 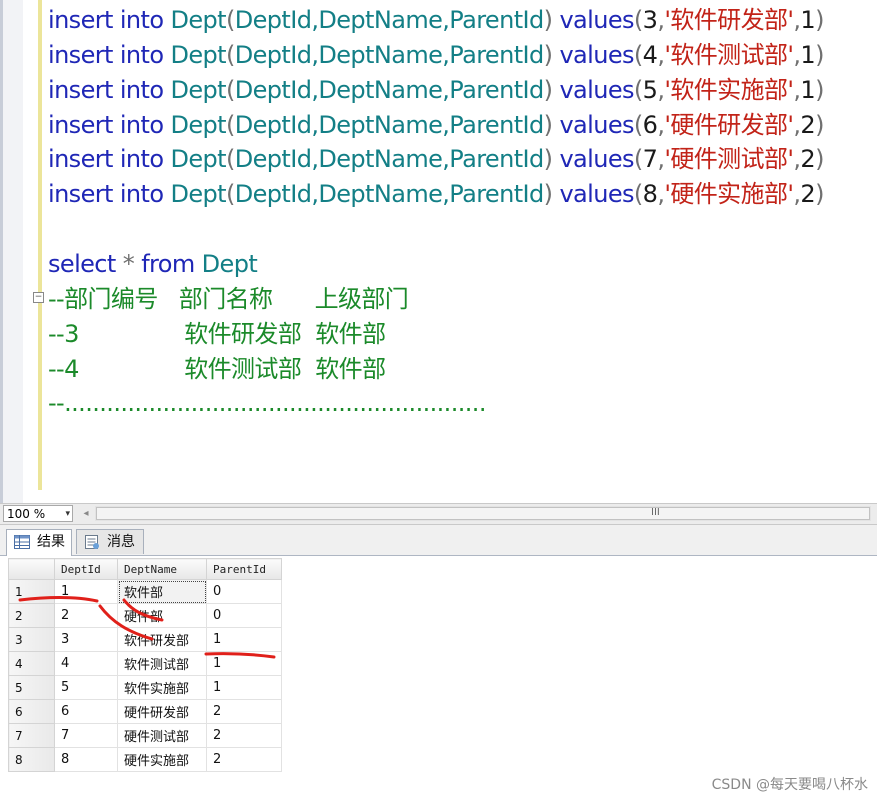 I want to click on column-header: DeptName, so click(x=162, y=569).